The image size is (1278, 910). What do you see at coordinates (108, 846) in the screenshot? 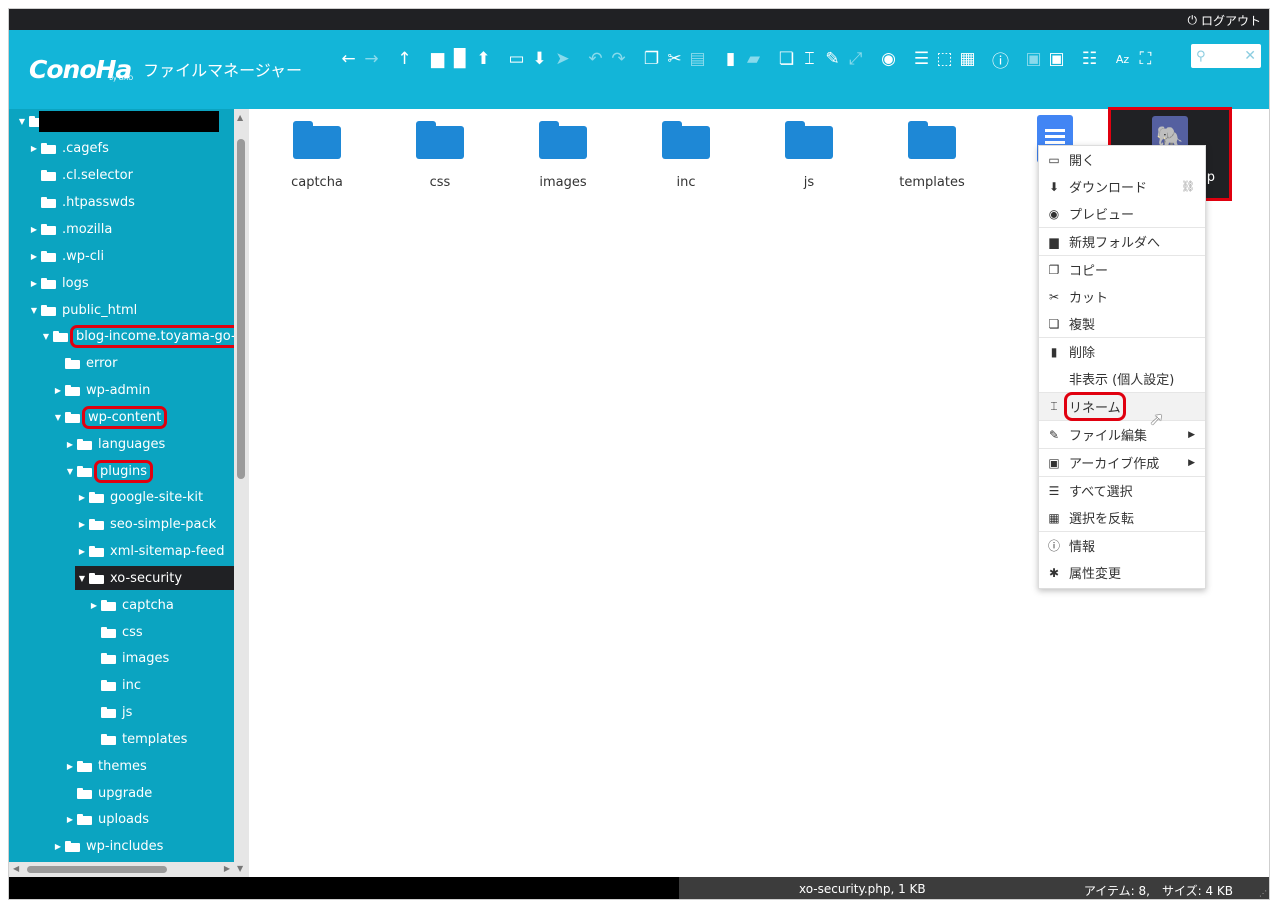
I see `tree-item: ▶ wp-includes` at bounding box center [108, 846].